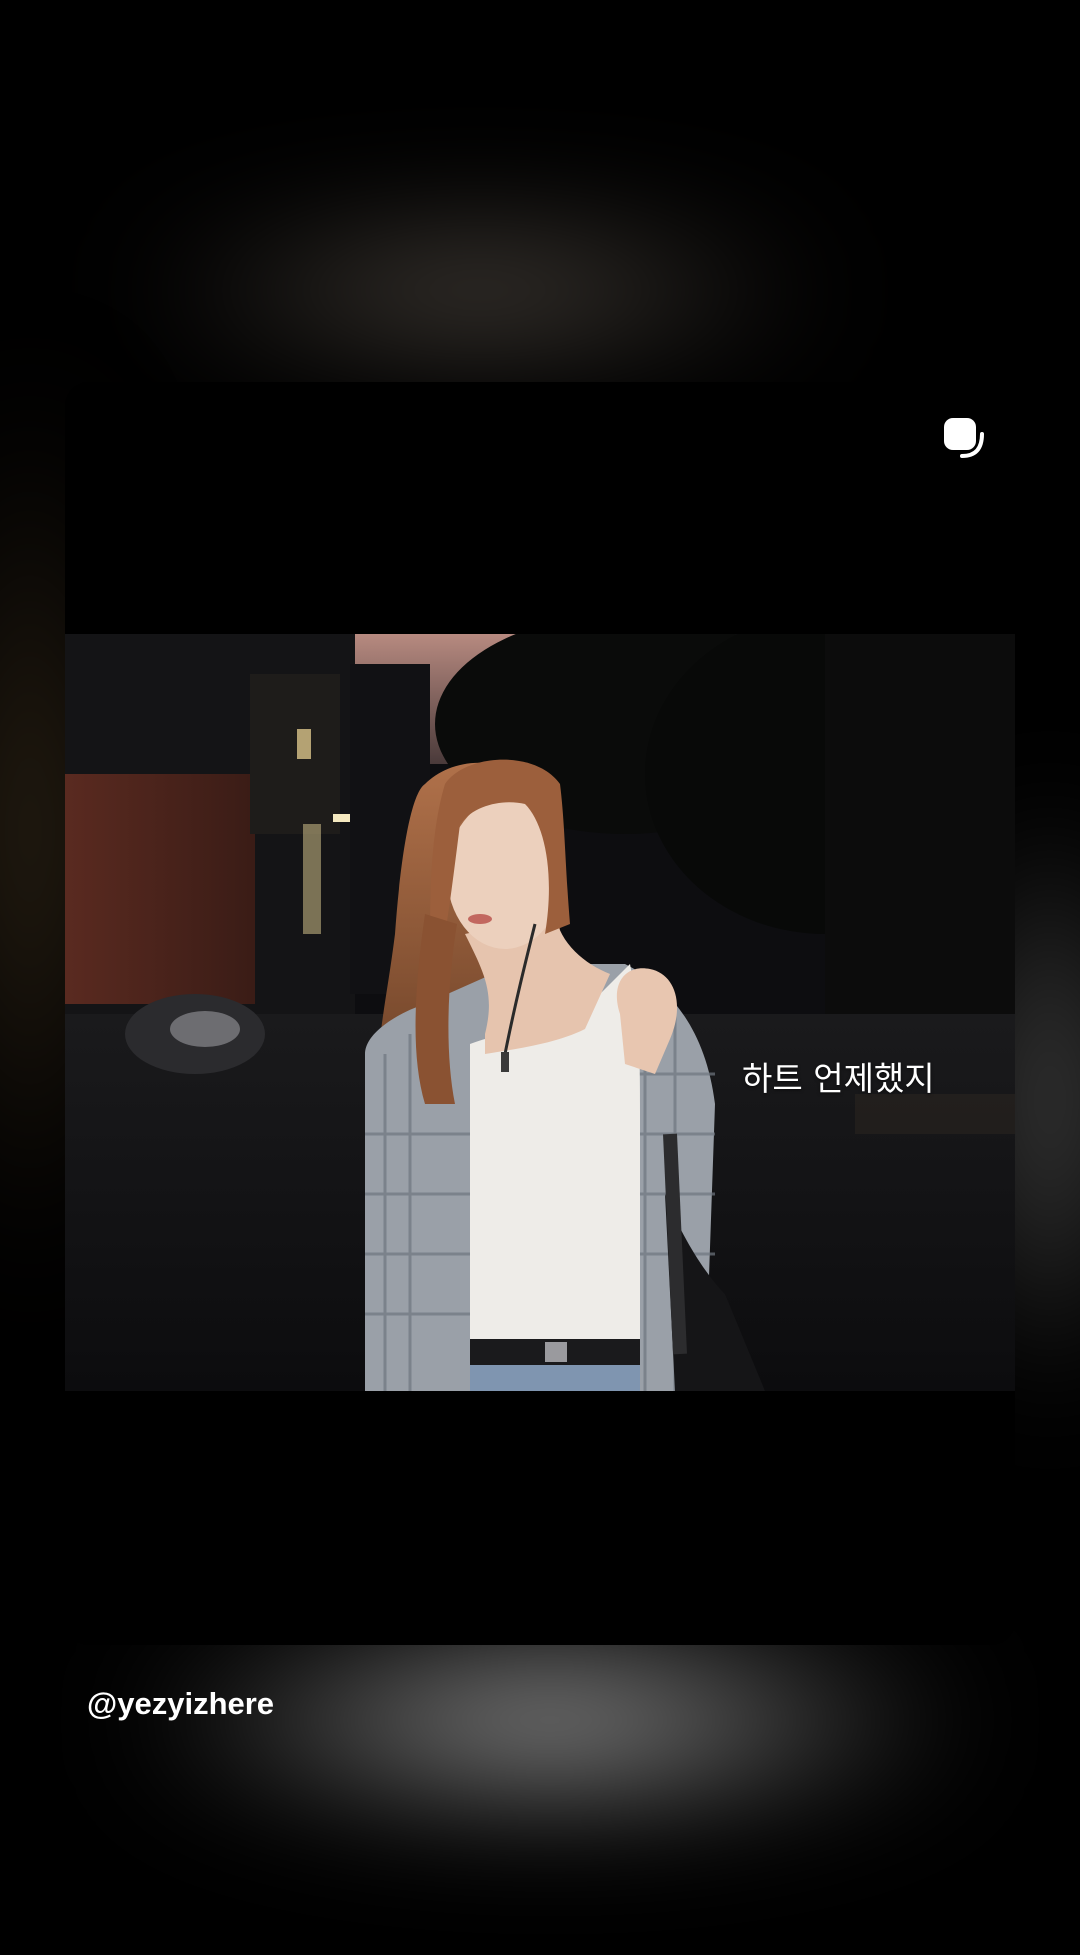  I want to click on reshare-stack-icon, so click(964, 438).